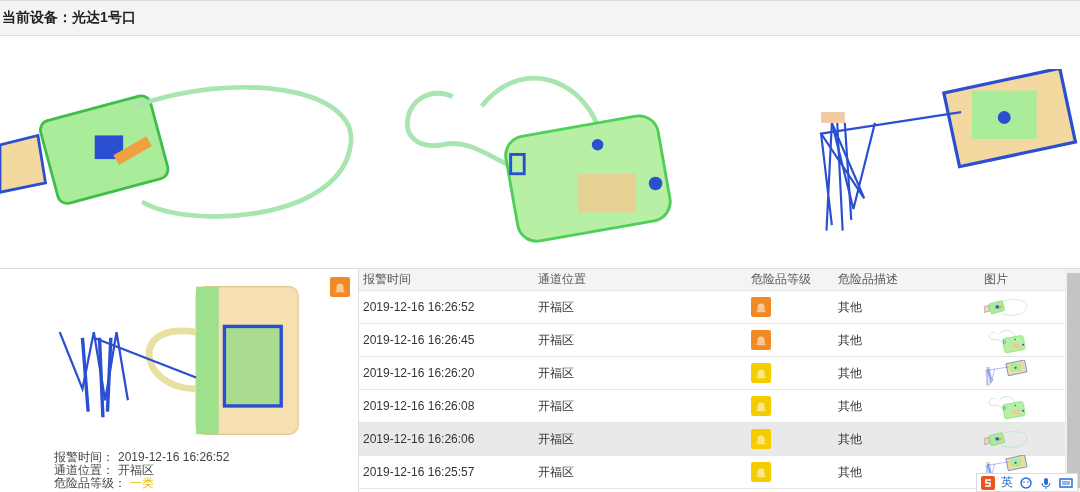 The image size is (1080, 492). I want to click on table-cell: 2019-12-16 16:25:57, so click(419, 472).